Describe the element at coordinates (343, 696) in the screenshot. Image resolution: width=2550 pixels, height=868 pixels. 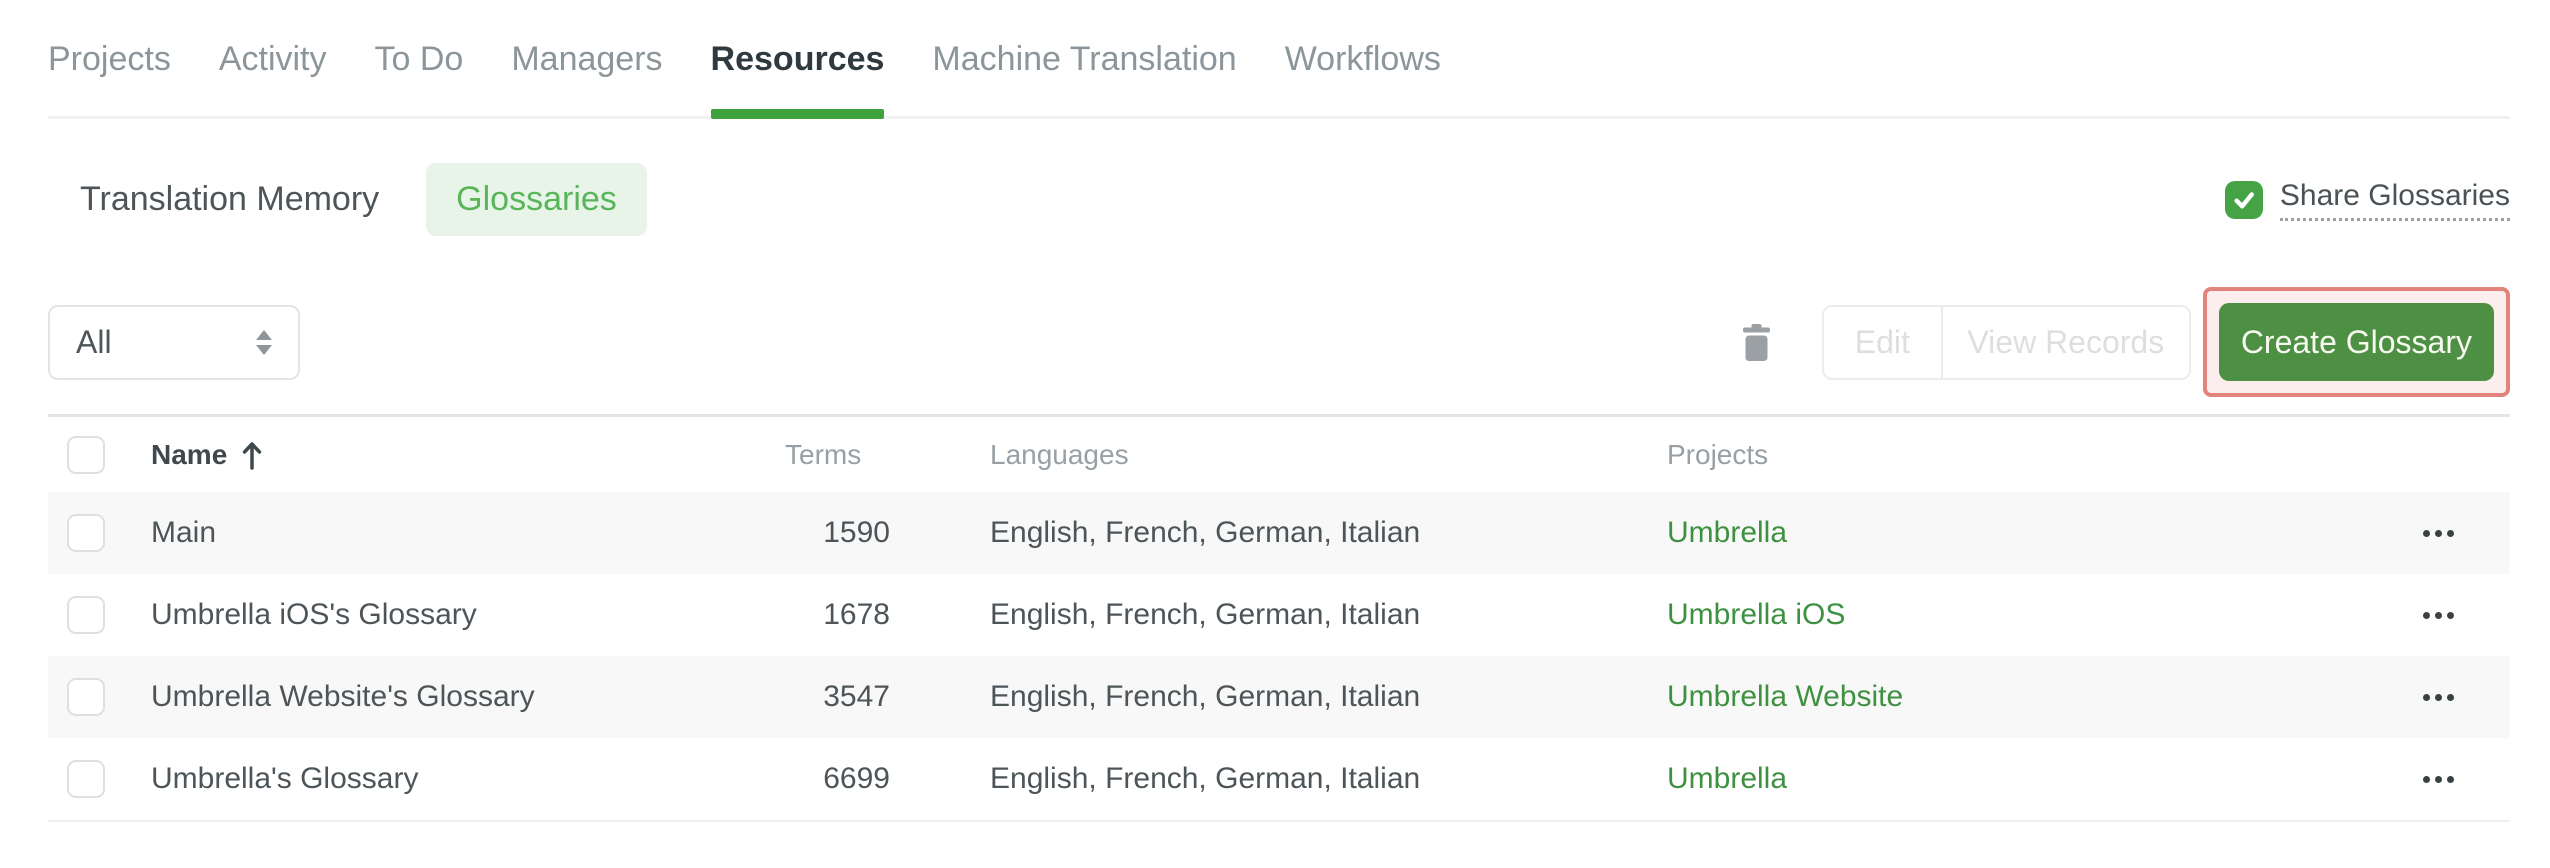
I see `glossary-name: Umbrella Website's Glossary` at that location.